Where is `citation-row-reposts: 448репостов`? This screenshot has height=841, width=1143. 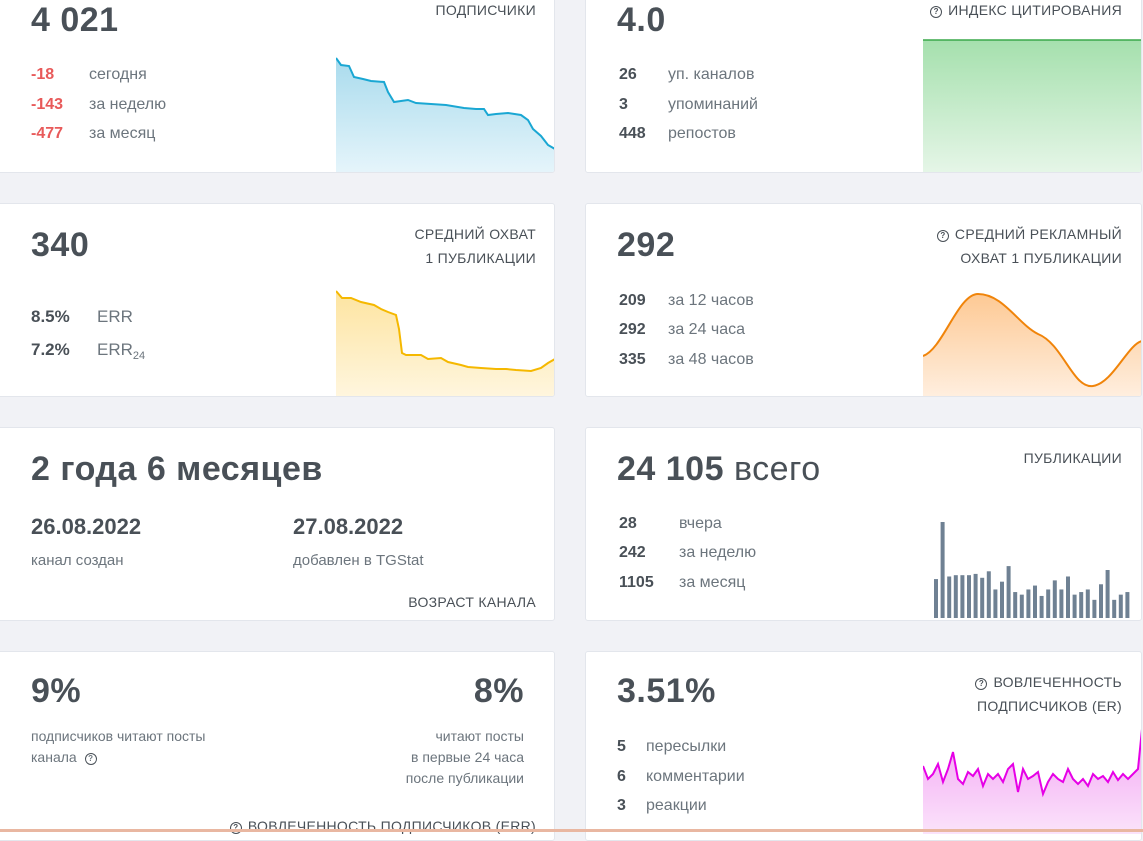
citation-row-reposts: 448репостов is located at coordinates (677, 134).